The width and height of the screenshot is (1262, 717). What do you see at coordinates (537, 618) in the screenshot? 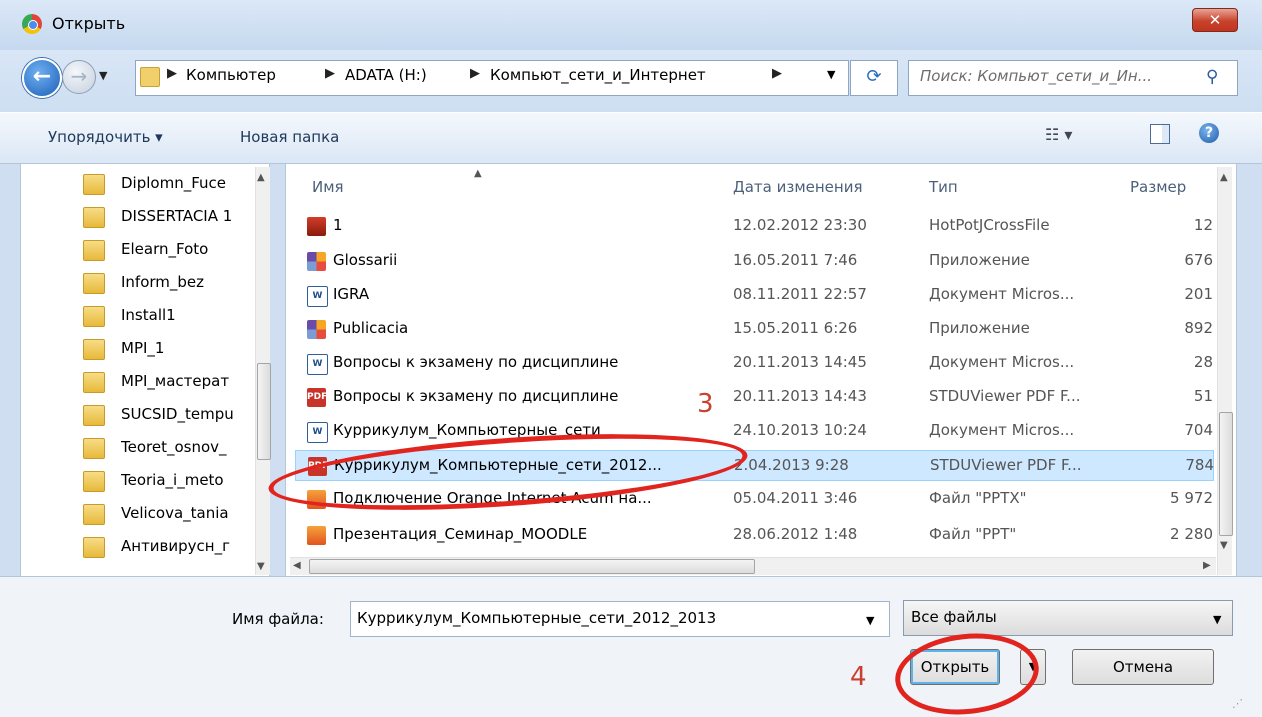
I see `filename-value: Куррикулум_Компьютерные_сети_2012_2013` at bounding box center [537, 618].